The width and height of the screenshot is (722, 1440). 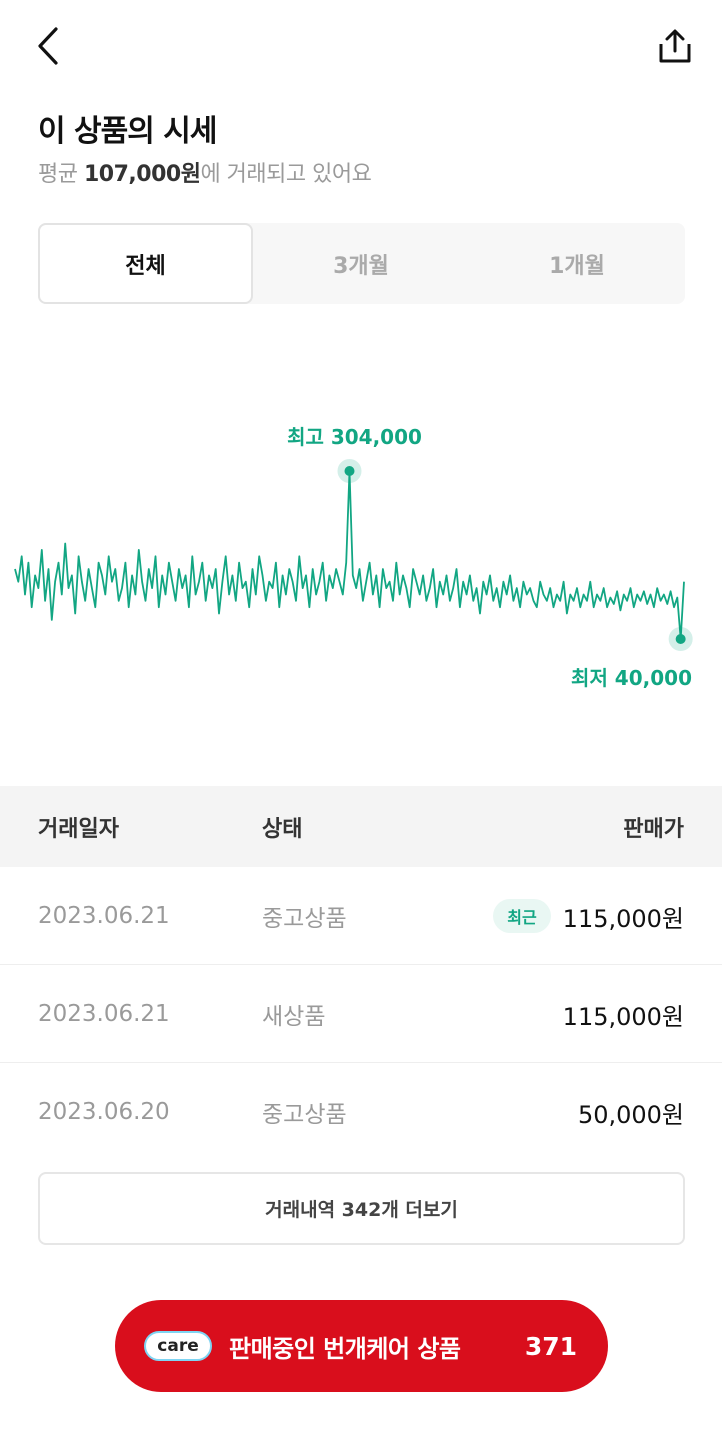 I want to click on tab-all: 전체, so click(x=145, y=263).